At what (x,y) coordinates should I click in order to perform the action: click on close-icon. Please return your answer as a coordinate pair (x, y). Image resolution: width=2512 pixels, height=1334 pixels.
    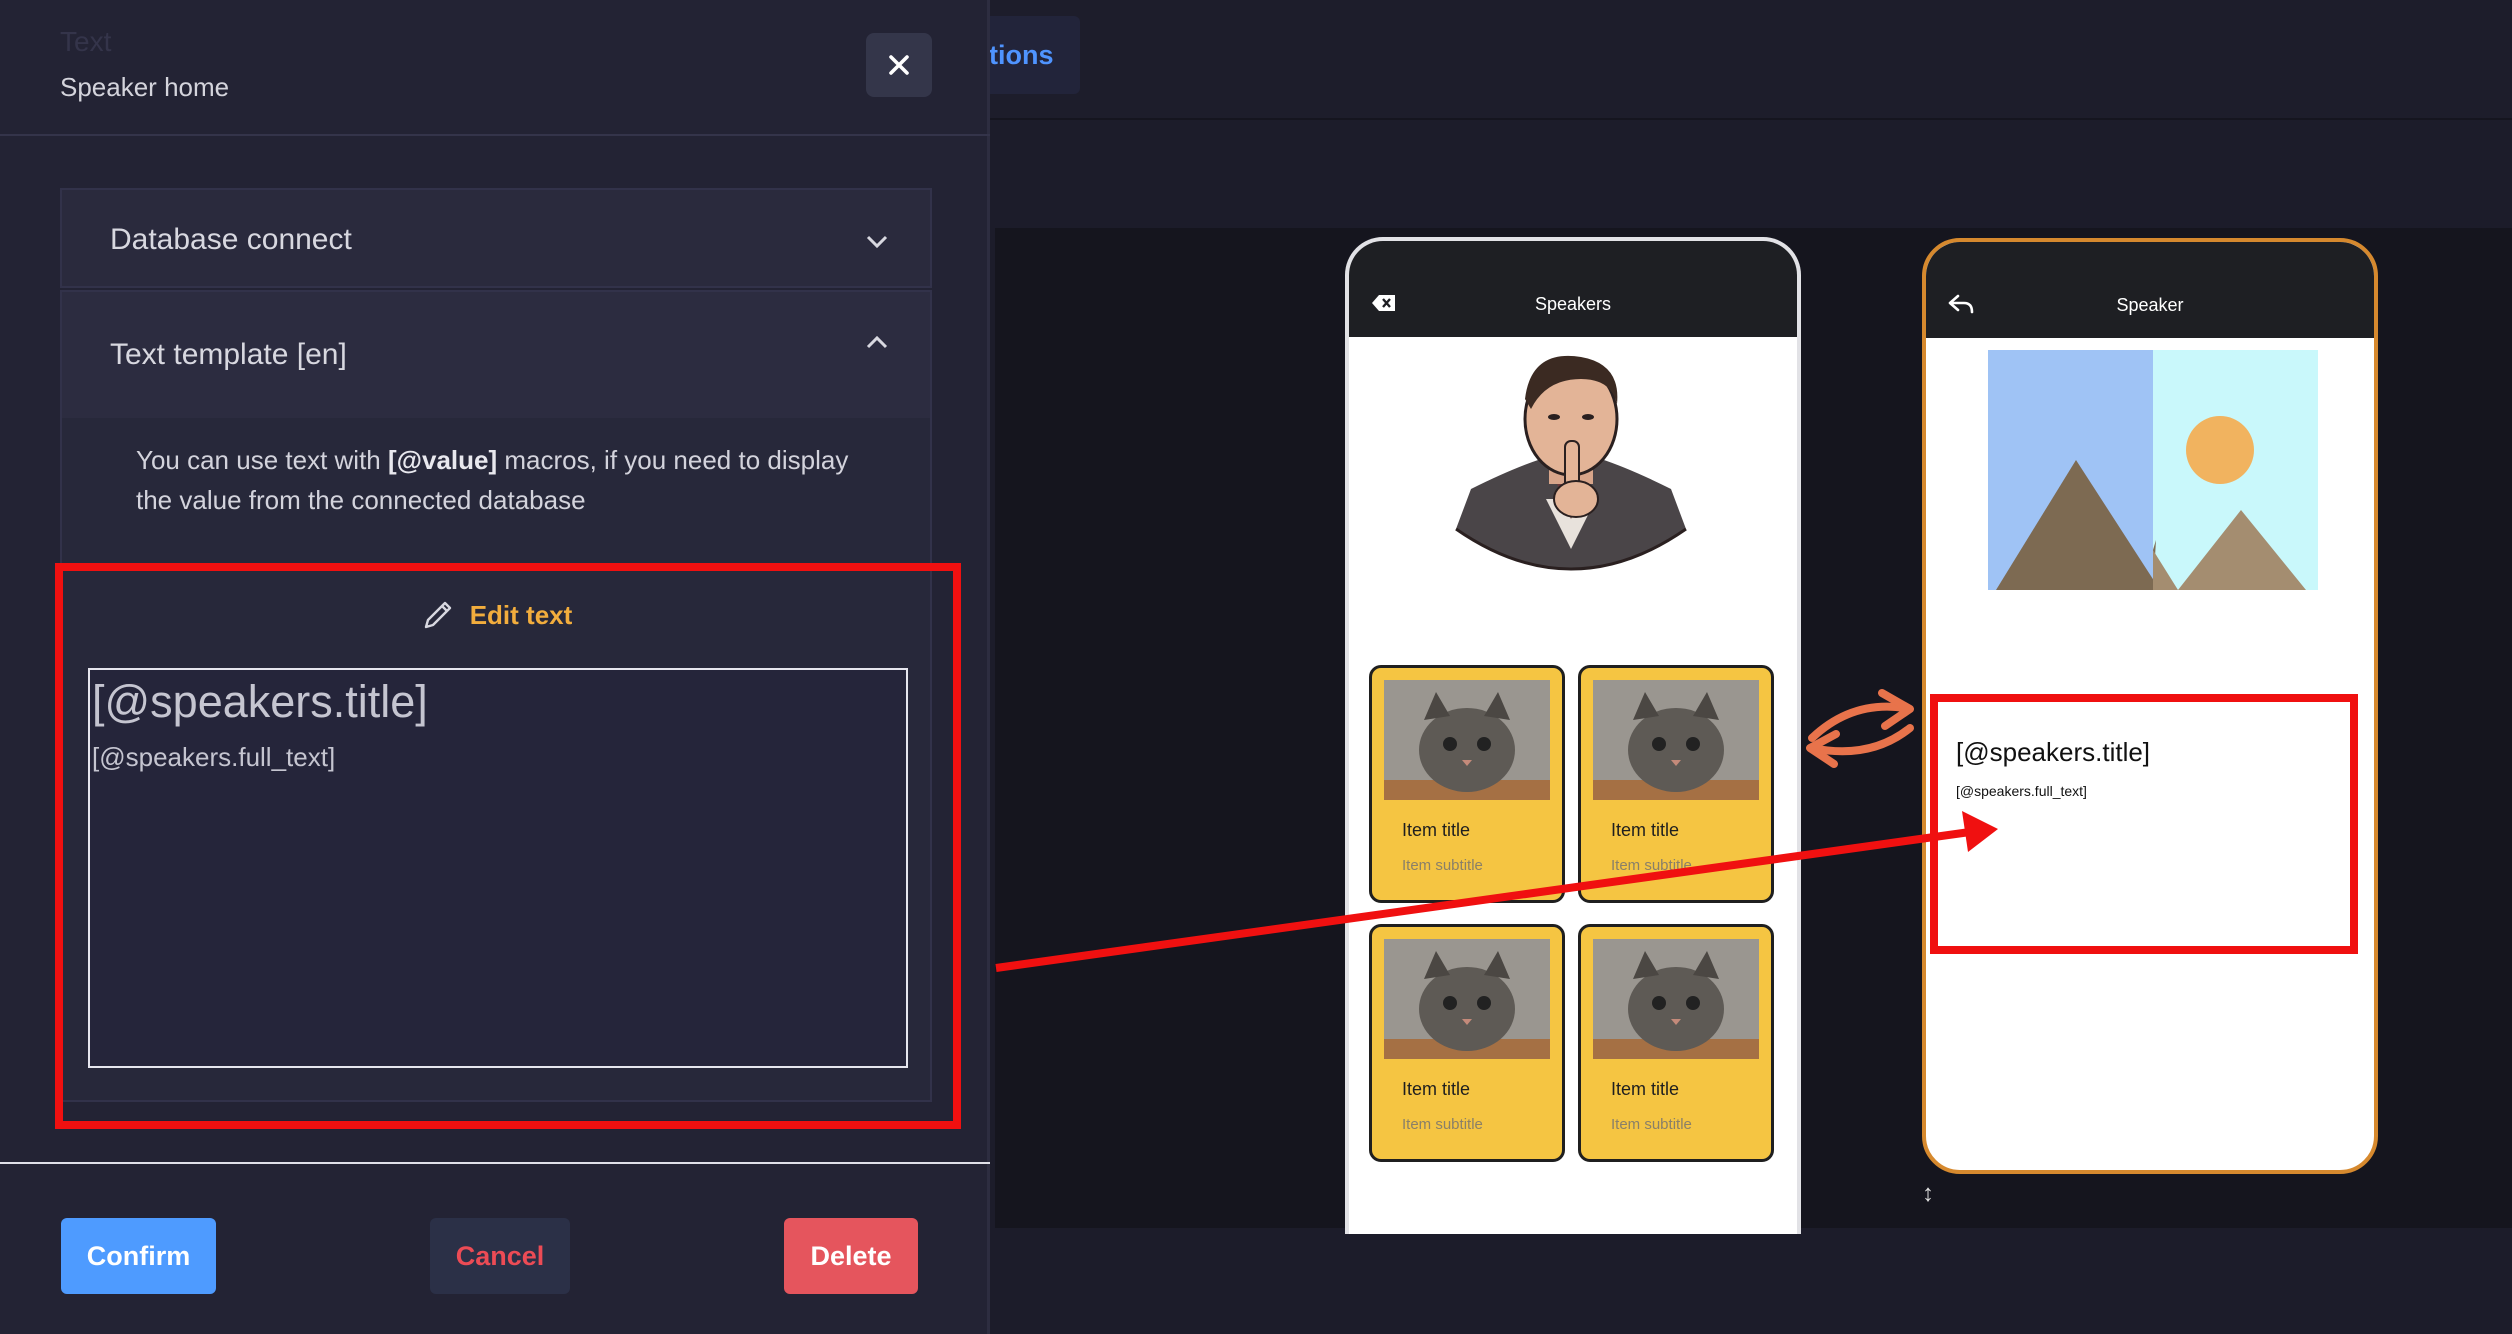
    Looking at the image, I should click on (899, 65).